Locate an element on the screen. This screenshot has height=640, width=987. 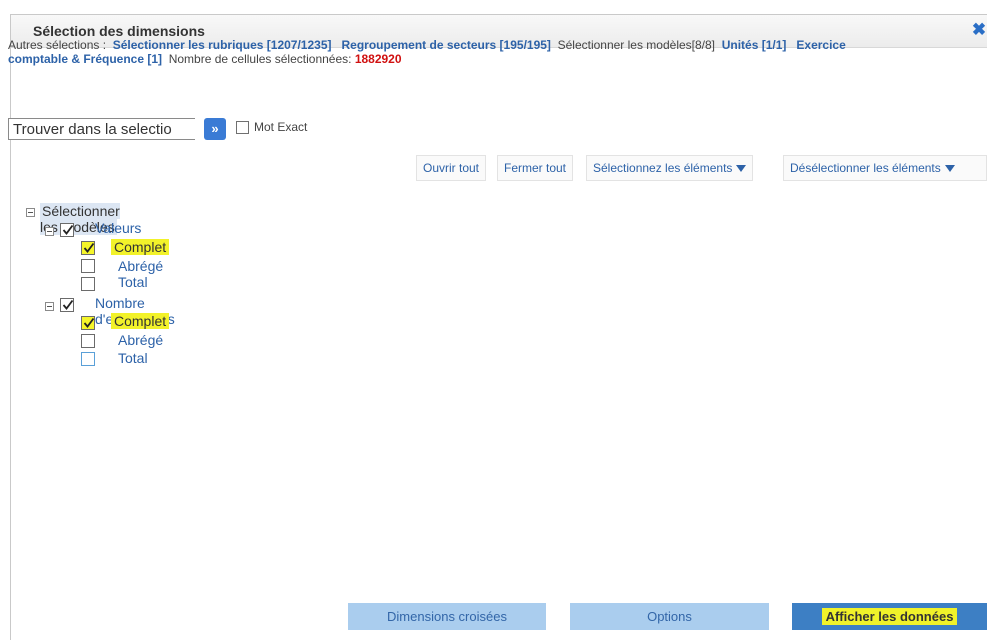
group-checkbox-valeurs is located at coordinates (67, 230).